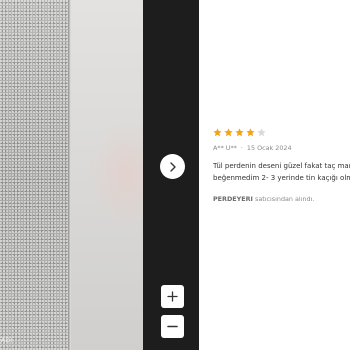 The height and width of the screenshot is (350, 350). What do you see at coordinates (225, 148) in the screenshot?
I see `review-author: A** U**` at bounding box center [225, 148].